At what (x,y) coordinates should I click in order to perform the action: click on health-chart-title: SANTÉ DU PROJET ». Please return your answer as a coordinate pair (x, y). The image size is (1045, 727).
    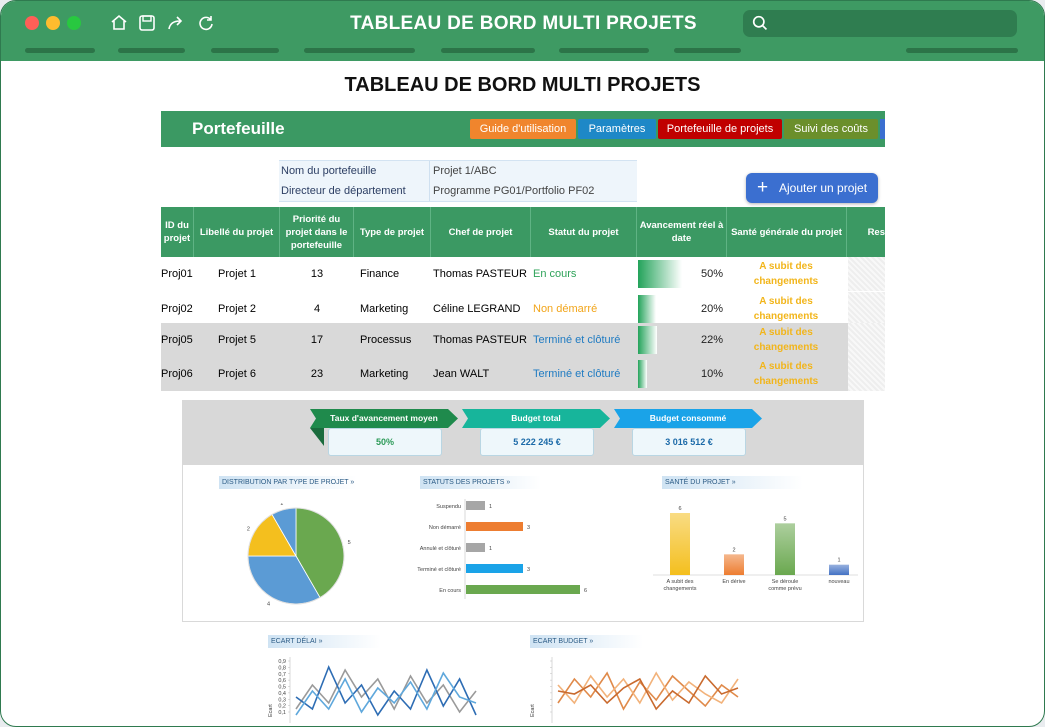
    Looking at the image, I should click on (732, 482).